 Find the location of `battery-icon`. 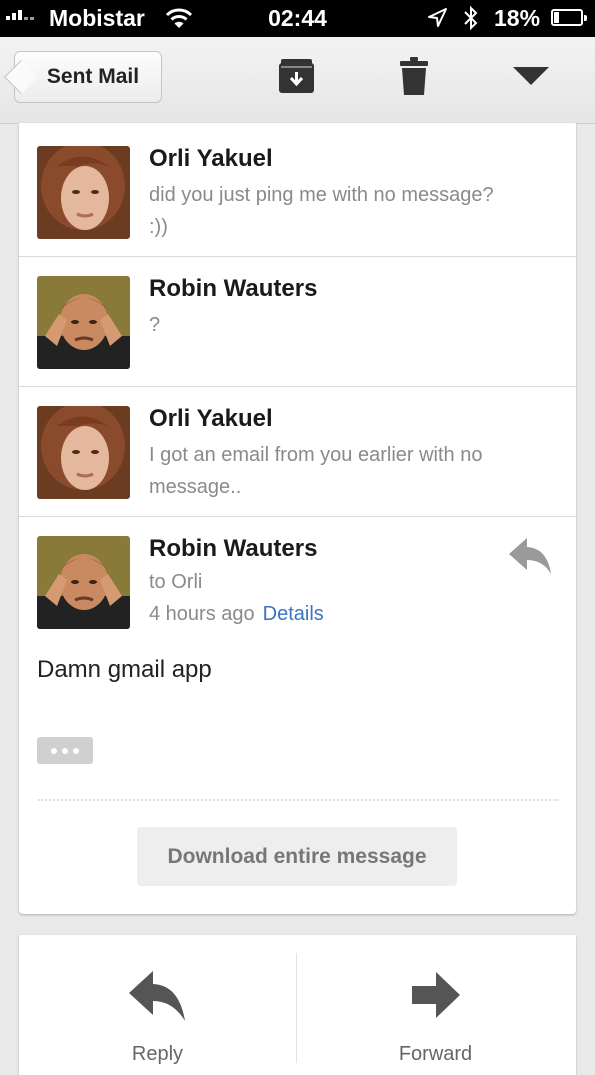

battery-icon is located at coordinates (569, 17).